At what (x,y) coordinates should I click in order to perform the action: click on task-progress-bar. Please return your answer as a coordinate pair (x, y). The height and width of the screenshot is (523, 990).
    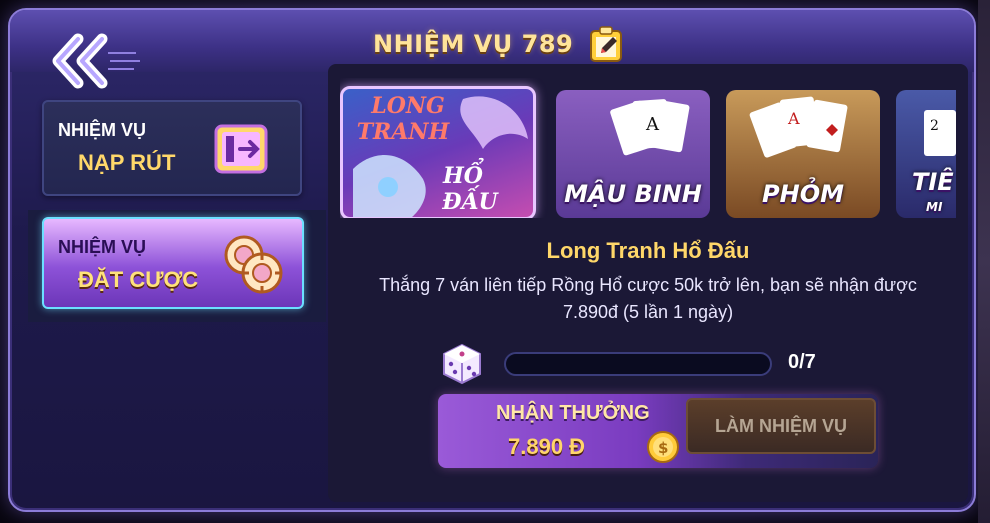
    Looking at the image, I should click on (638, 364).